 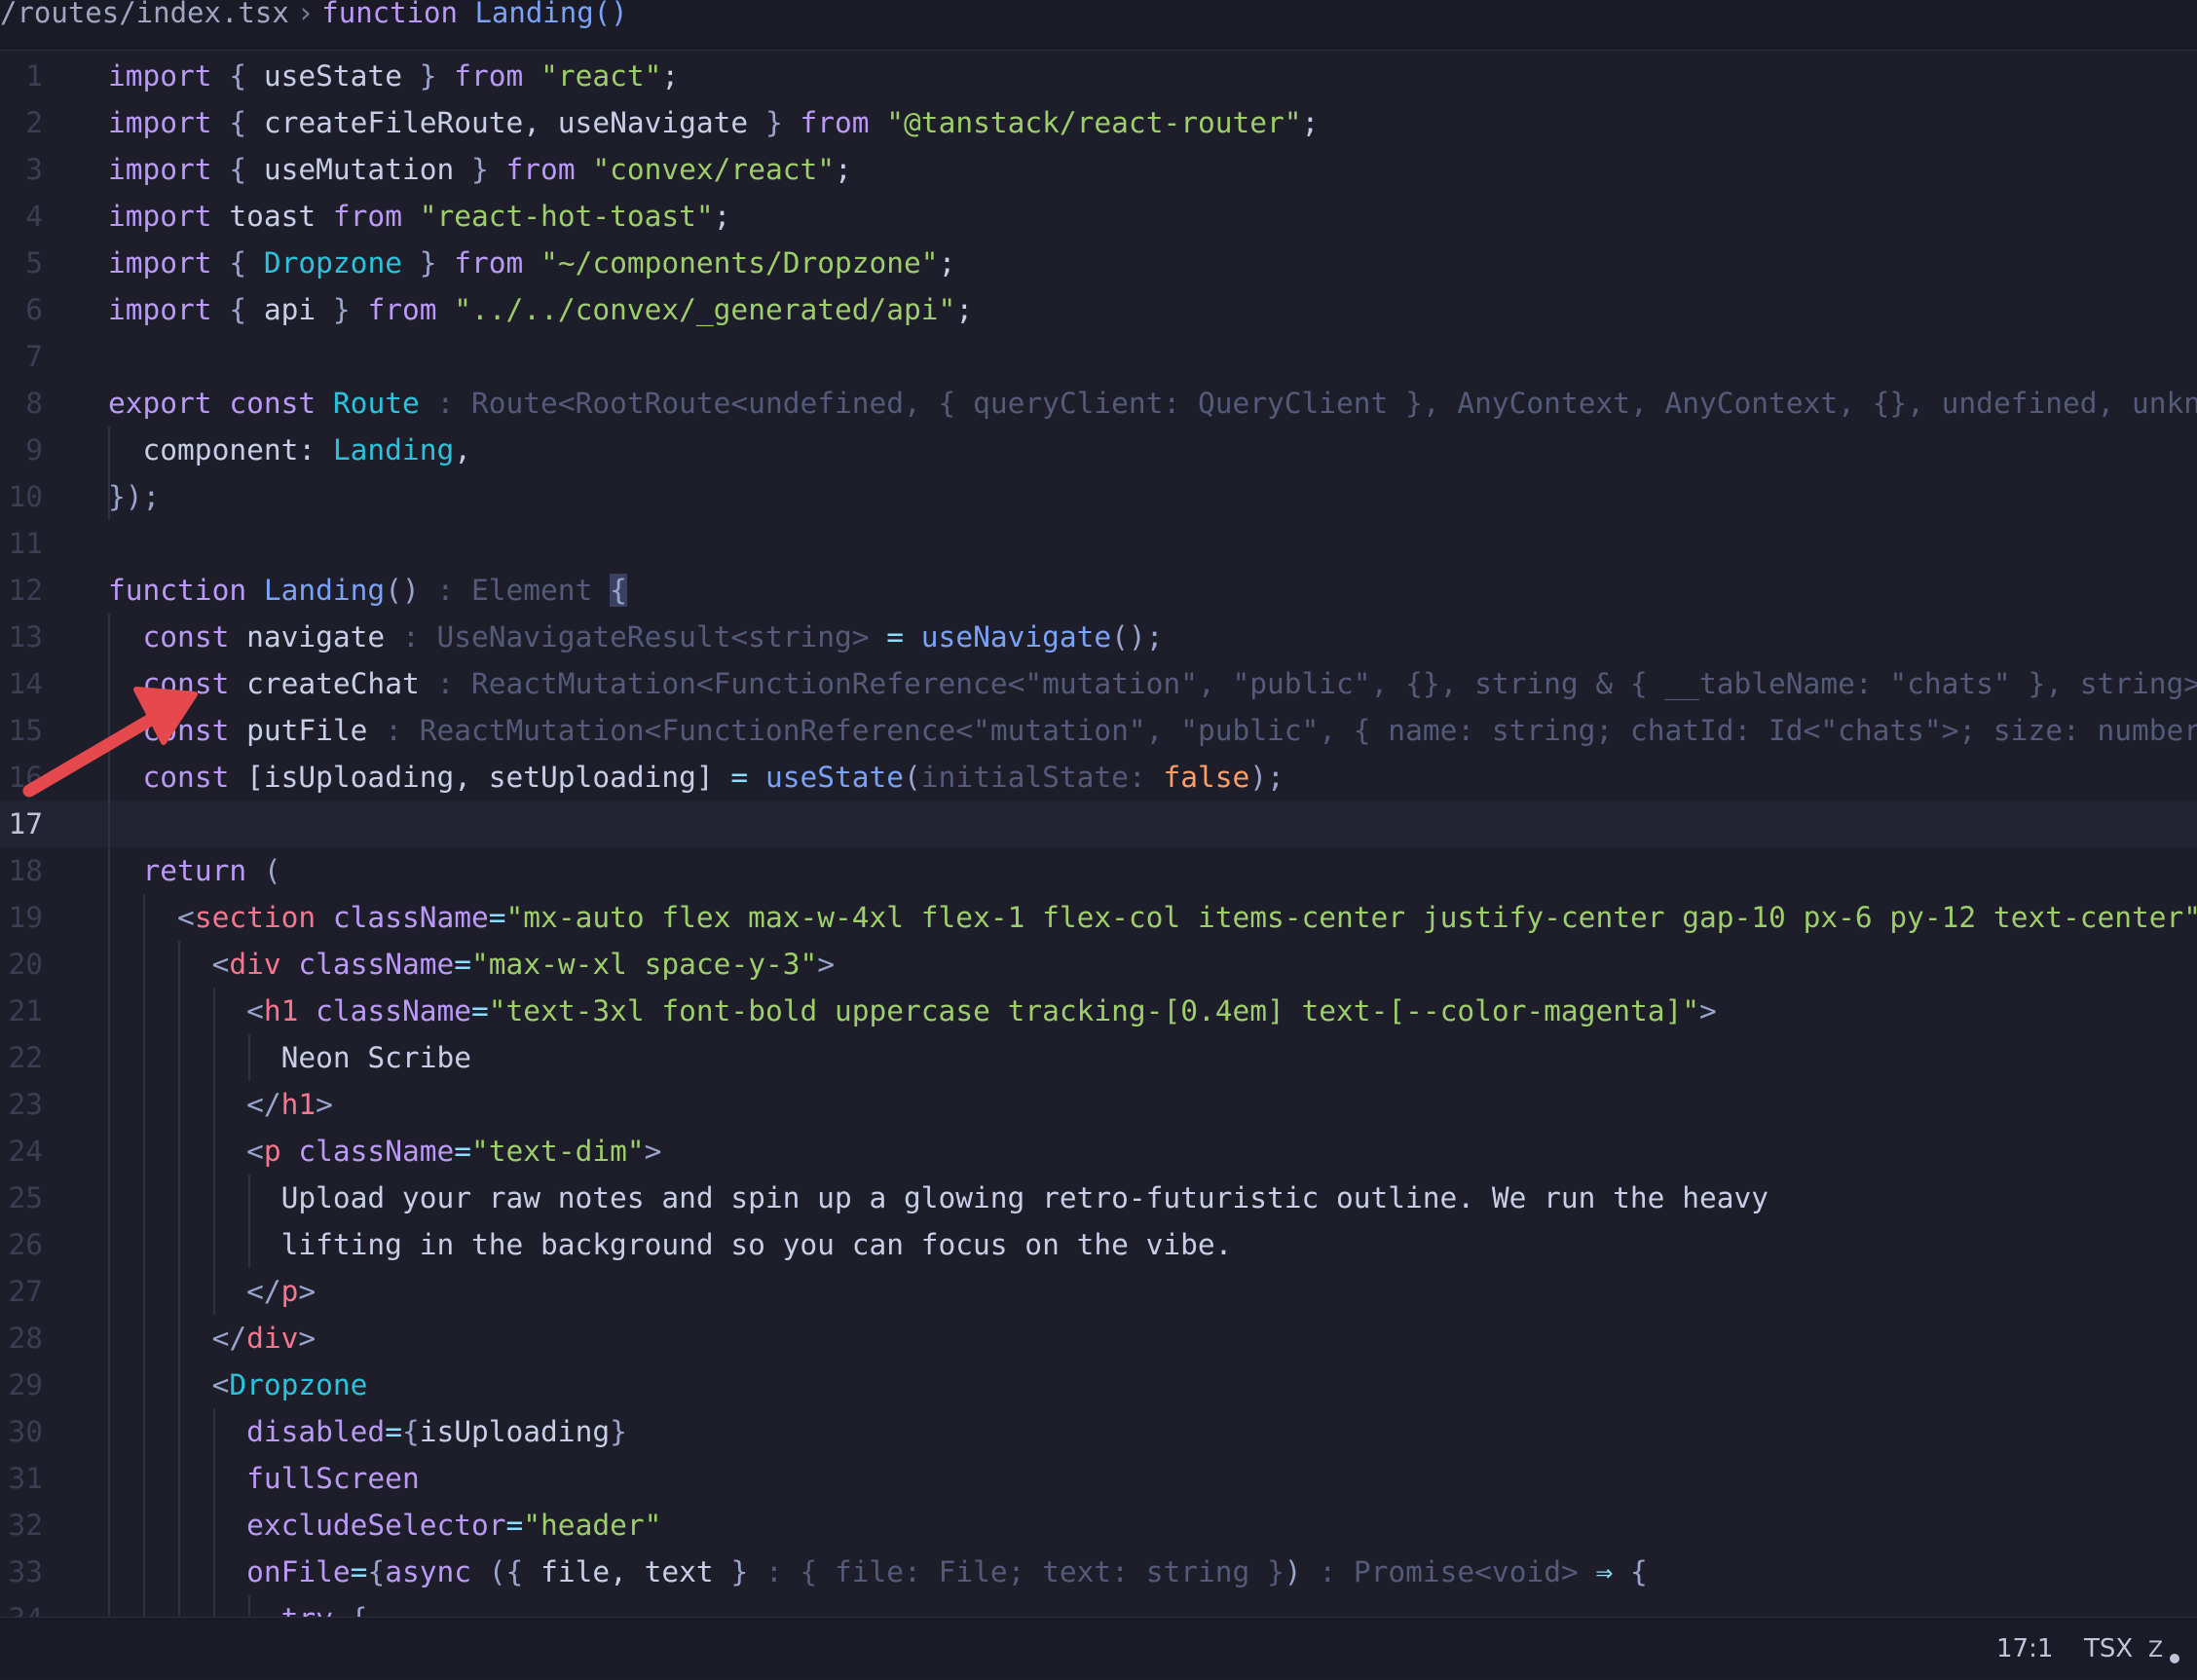 I want to click on code-line: 12 function Landing() : Element {, so click(x=1098, y=590).